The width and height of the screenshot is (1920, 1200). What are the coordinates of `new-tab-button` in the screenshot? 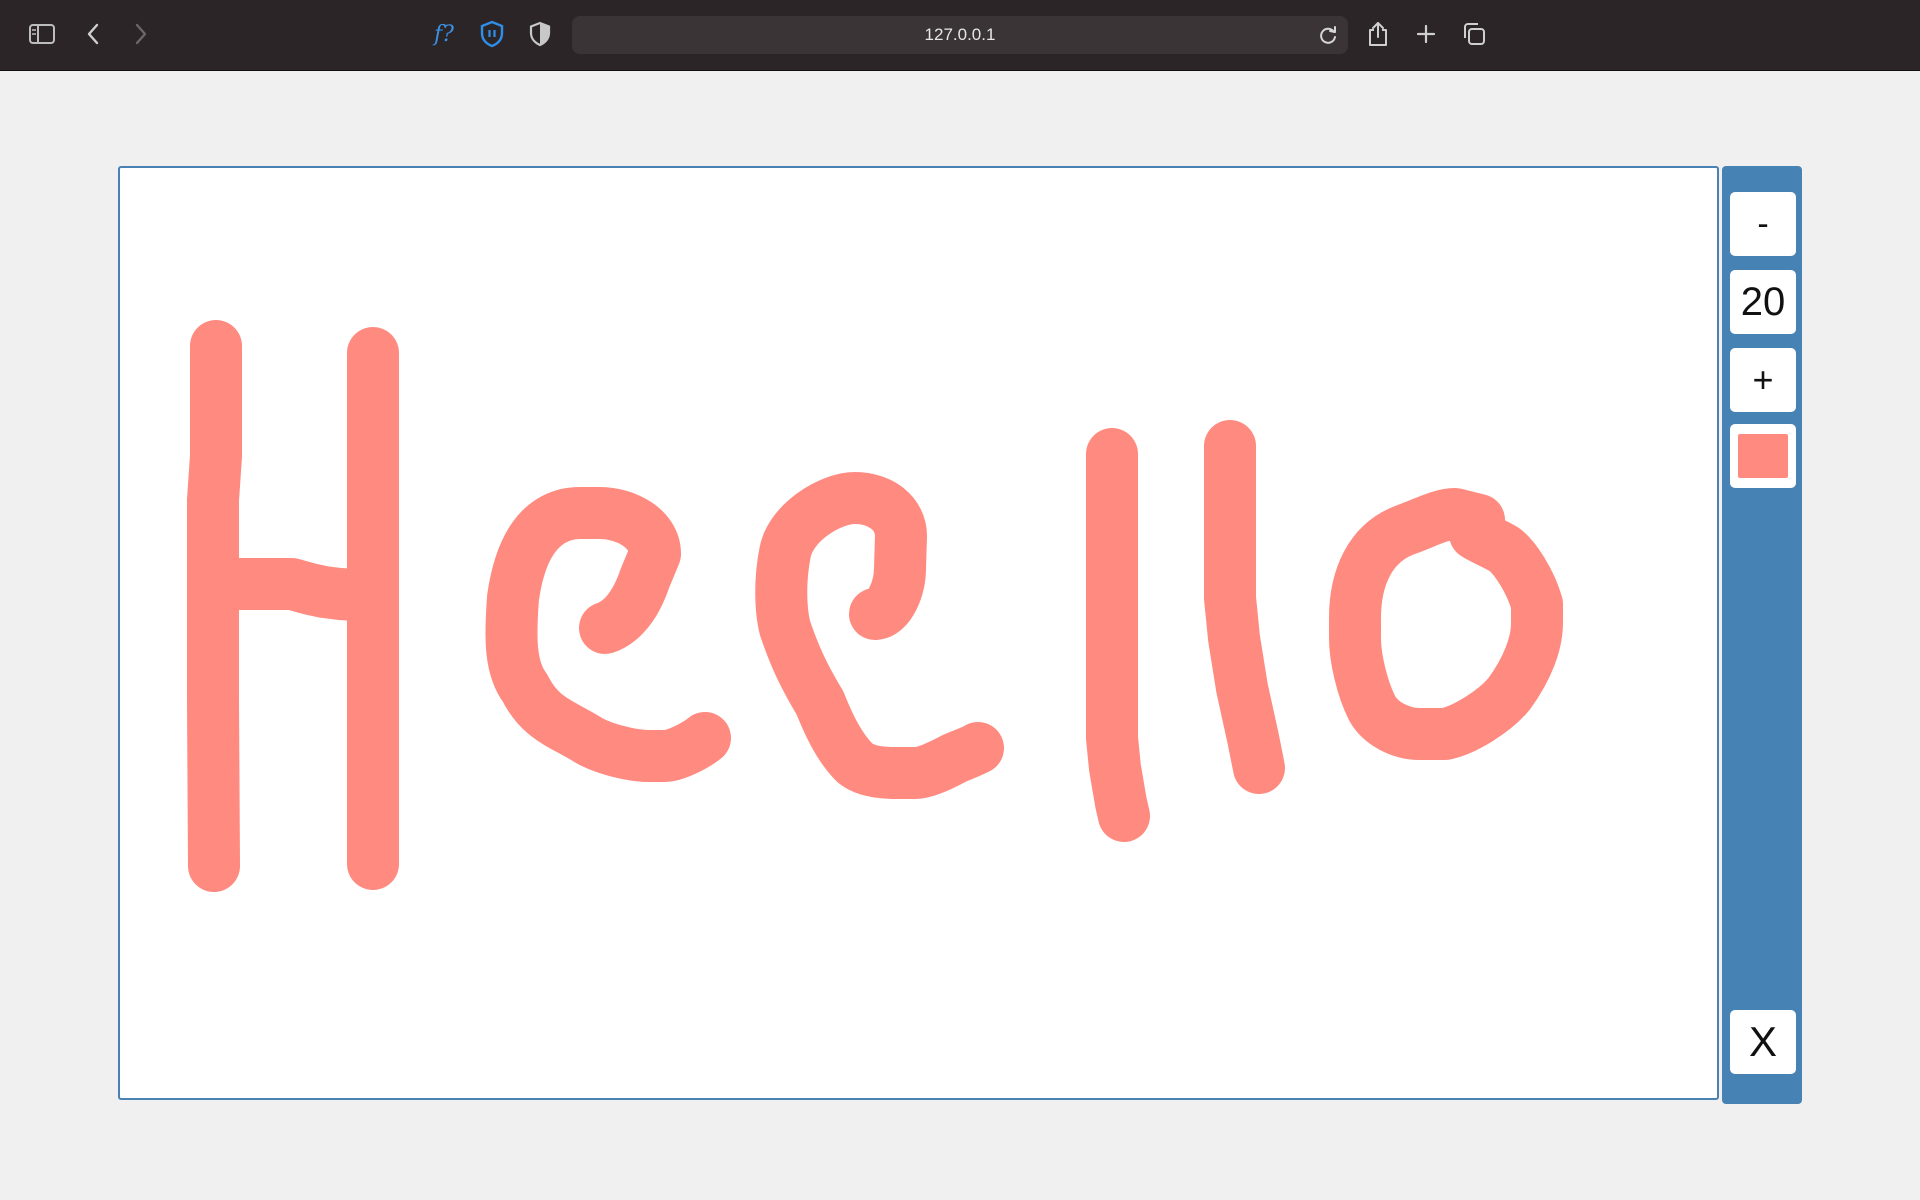 It's located at (1426, 34).